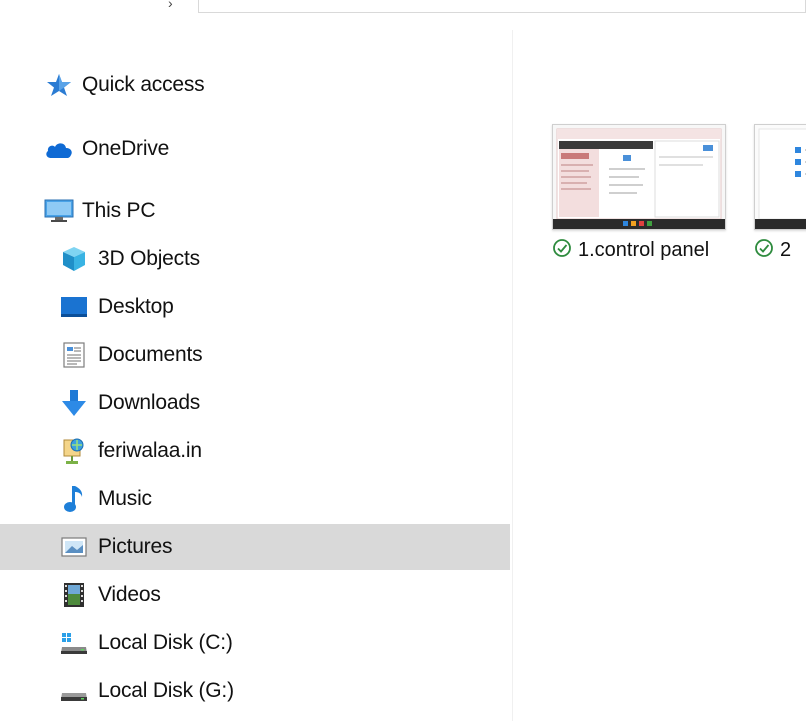 This screenshot has height=721, width=806. I want to click on nav-item-label: Music, so click(125, 498).